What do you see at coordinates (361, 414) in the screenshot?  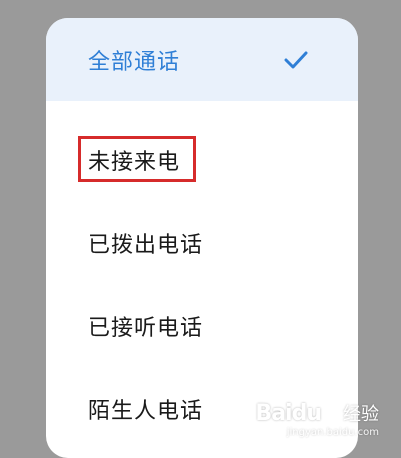 I see `watermark-tail: 经验` at bounding box center [361, 414].